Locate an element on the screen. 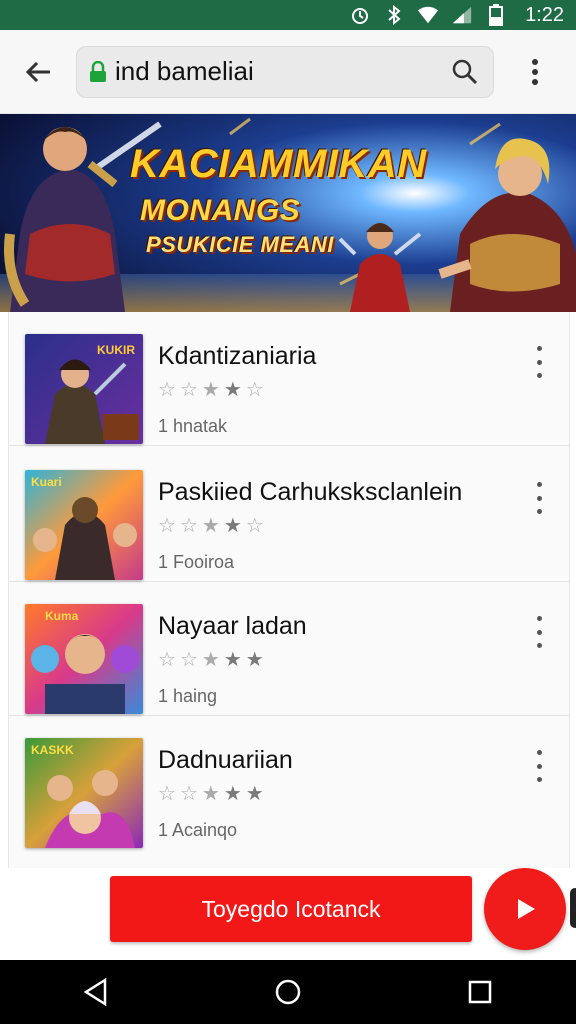 The height and width of the screenshot is (1024, 576). address-text: ind bameliai is located at coordinates (282, 71).